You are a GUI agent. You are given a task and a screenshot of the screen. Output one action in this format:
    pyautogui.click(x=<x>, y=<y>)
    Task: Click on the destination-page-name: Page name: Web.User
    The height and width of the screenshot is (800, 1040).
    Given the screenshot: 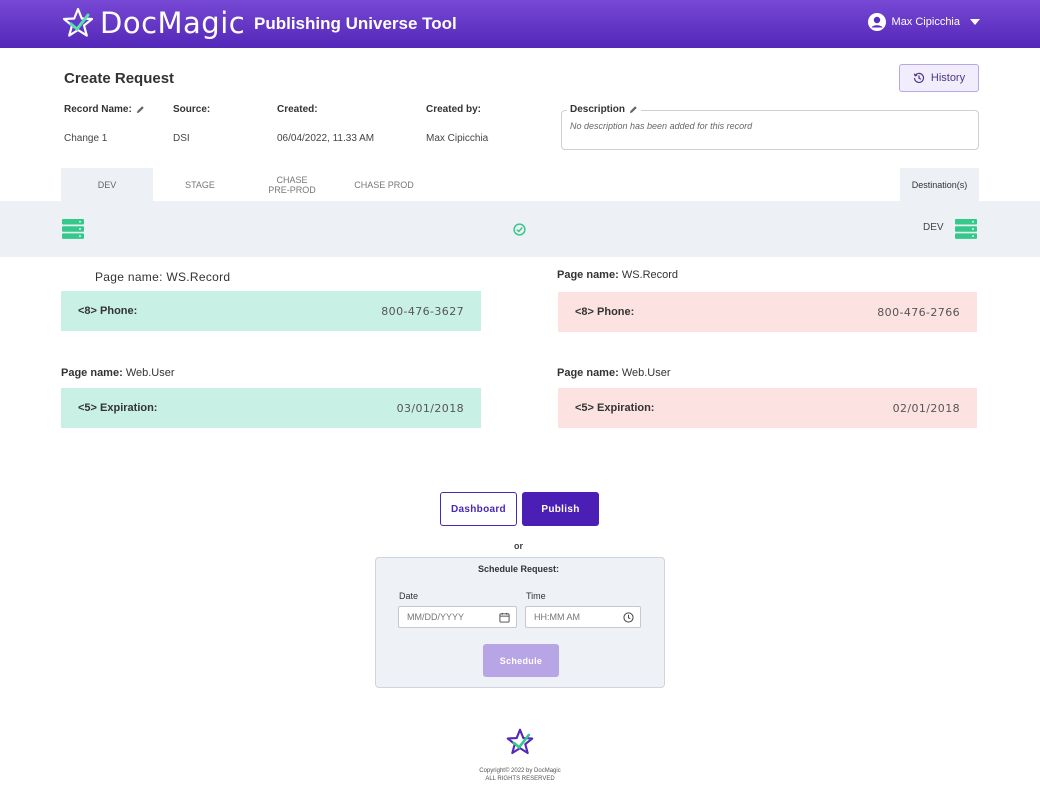 What is the action you would take?
    pyautogui.click(x=614, y=373)
    